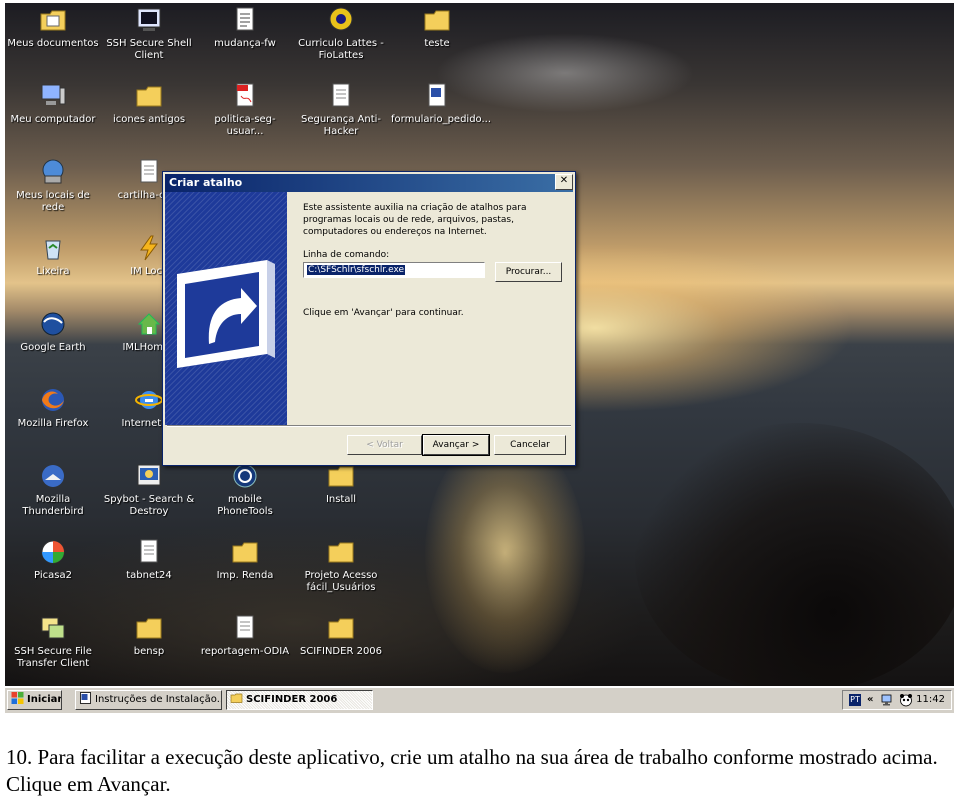  What do you see at coordinates (341, 34) in the screenshot?
I see `desktop-icon: Curriculo Lattes - FioLattes` at bounding box center [341, 34].